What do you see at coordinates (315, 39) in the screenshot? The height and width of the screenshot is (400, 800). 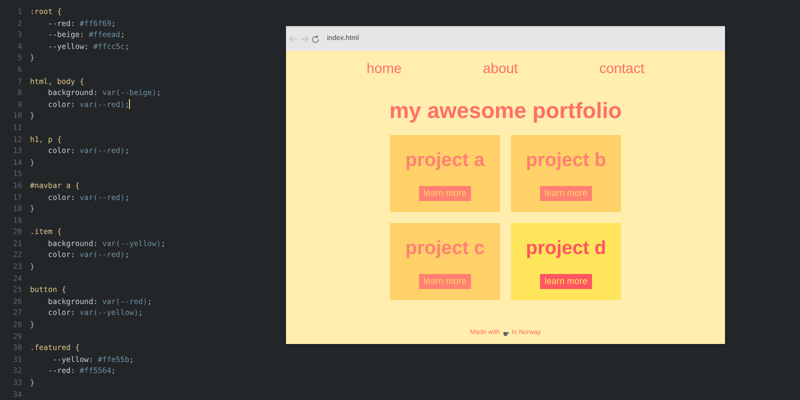 I see `reload-icon` at bounding box center [315, 39].